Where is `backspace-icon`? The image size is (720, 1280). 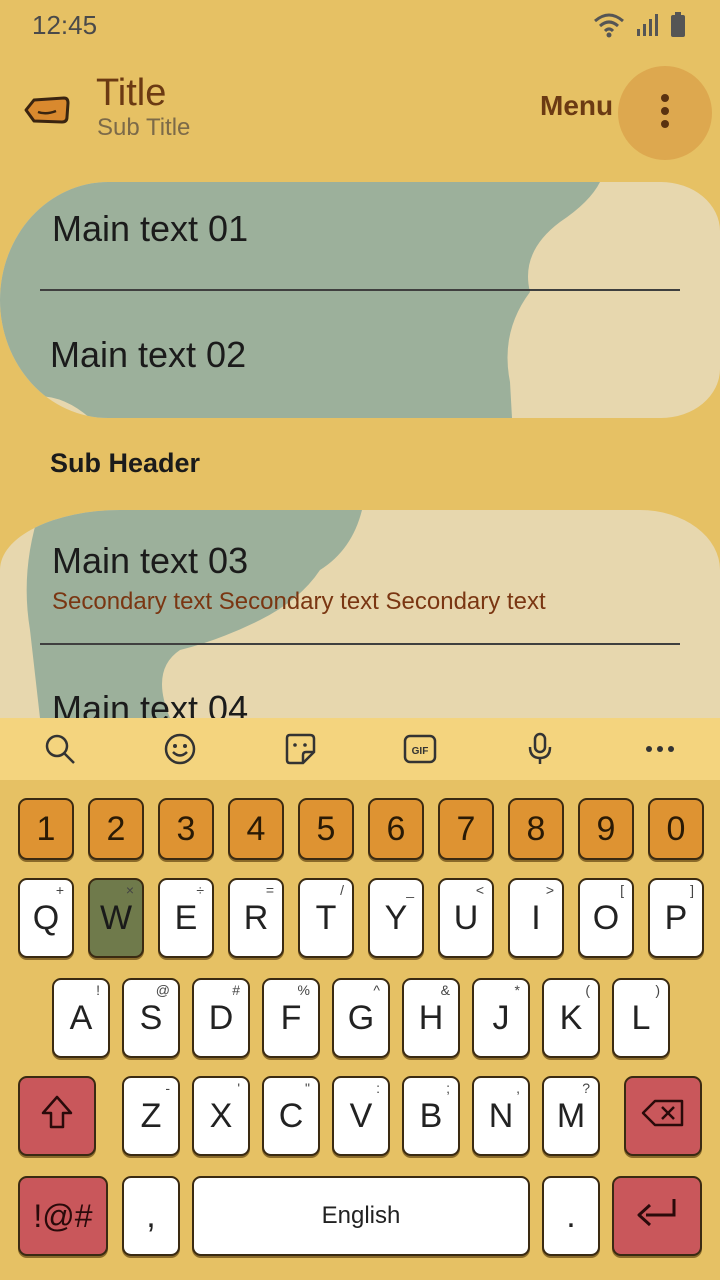 backspace-icon is located at coordinates (663, 1116).